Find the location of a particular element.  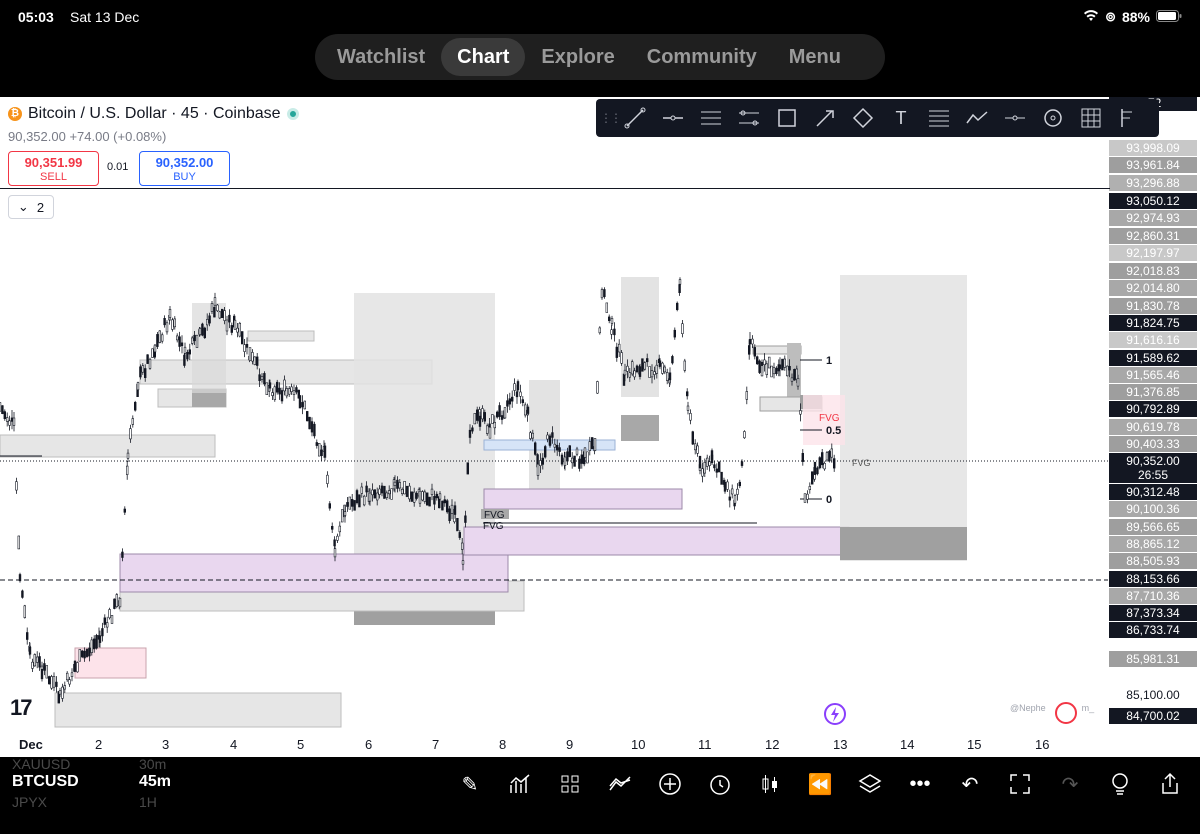

circle-icon is located at coordinates (1053, 118).